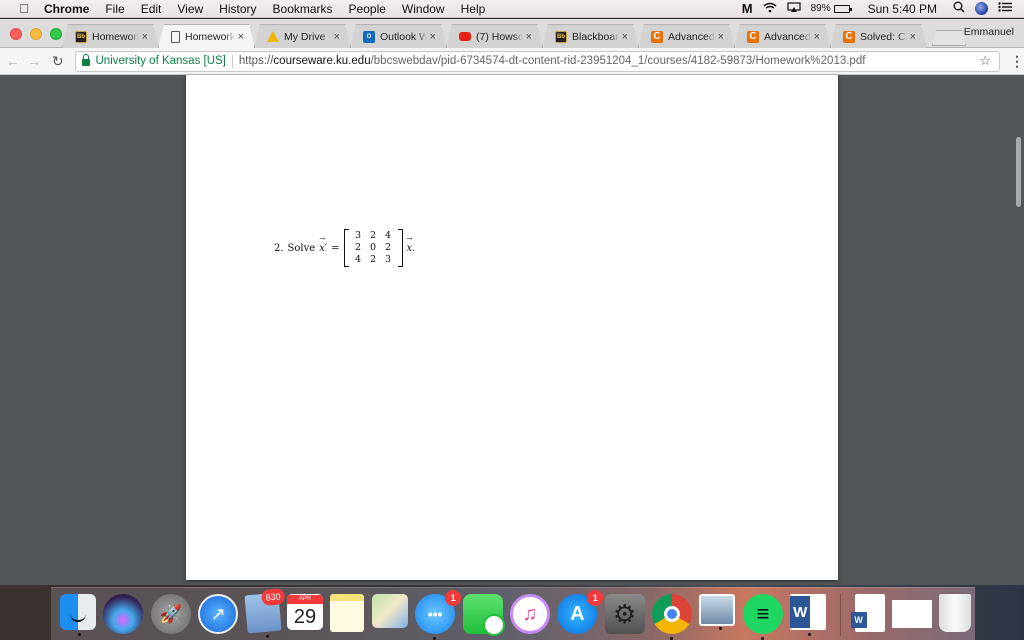 The image size is (1024, 640). Describe the element at coordinates (151, 9) in the screenshot. I see `menu-edit: Edit` at that location.